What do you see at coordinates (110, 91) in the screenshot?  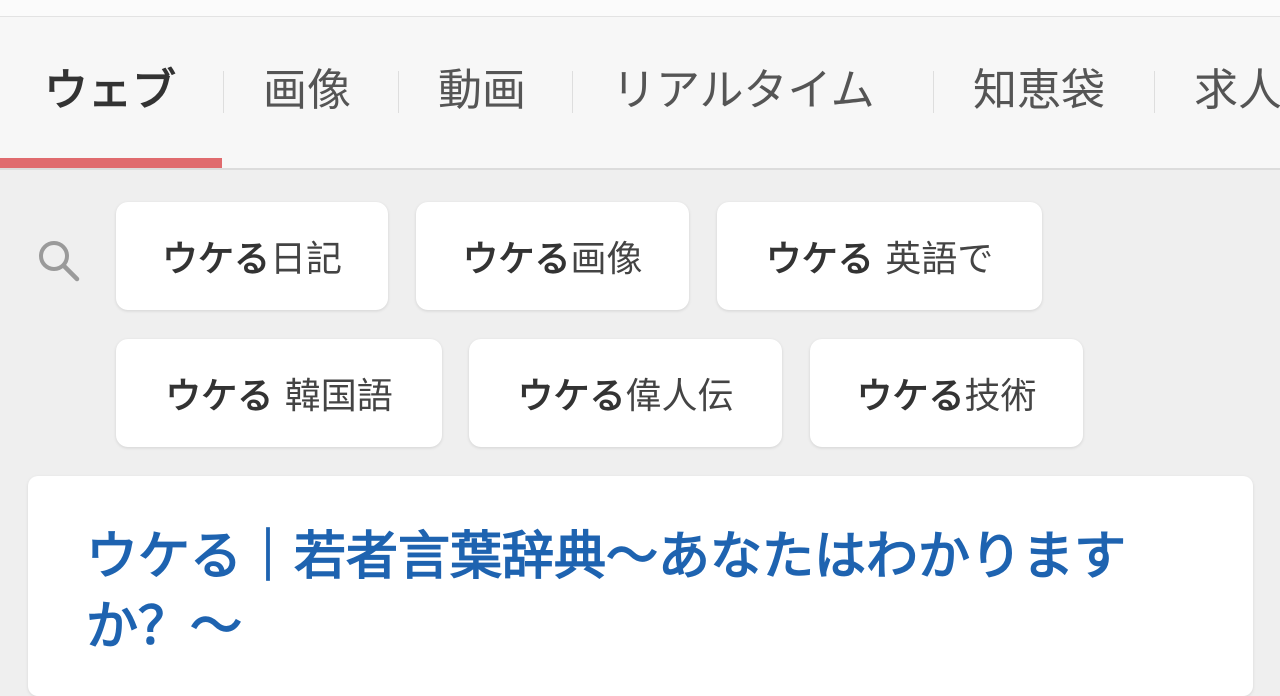 I see `tab-web: ウェブ` at bounding box center [110, 91].